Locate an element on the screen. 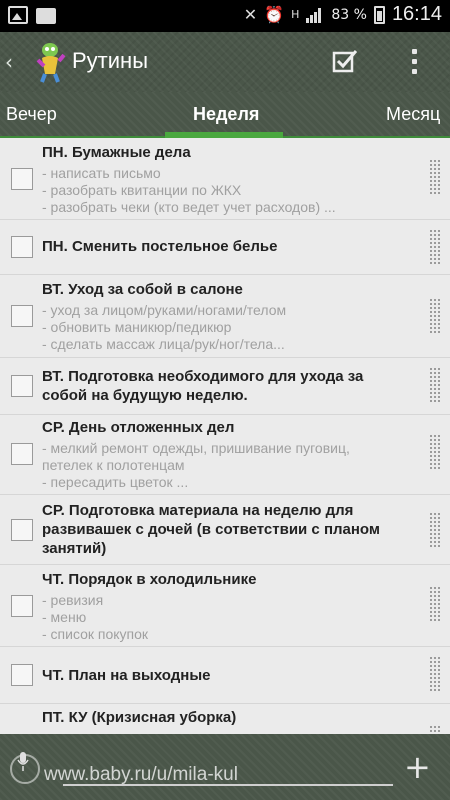 Image resolution: width=450 pixels, height=800 pixels. tab-bar: Вечер Неделя Месяц is located at coordinates (225, 115).